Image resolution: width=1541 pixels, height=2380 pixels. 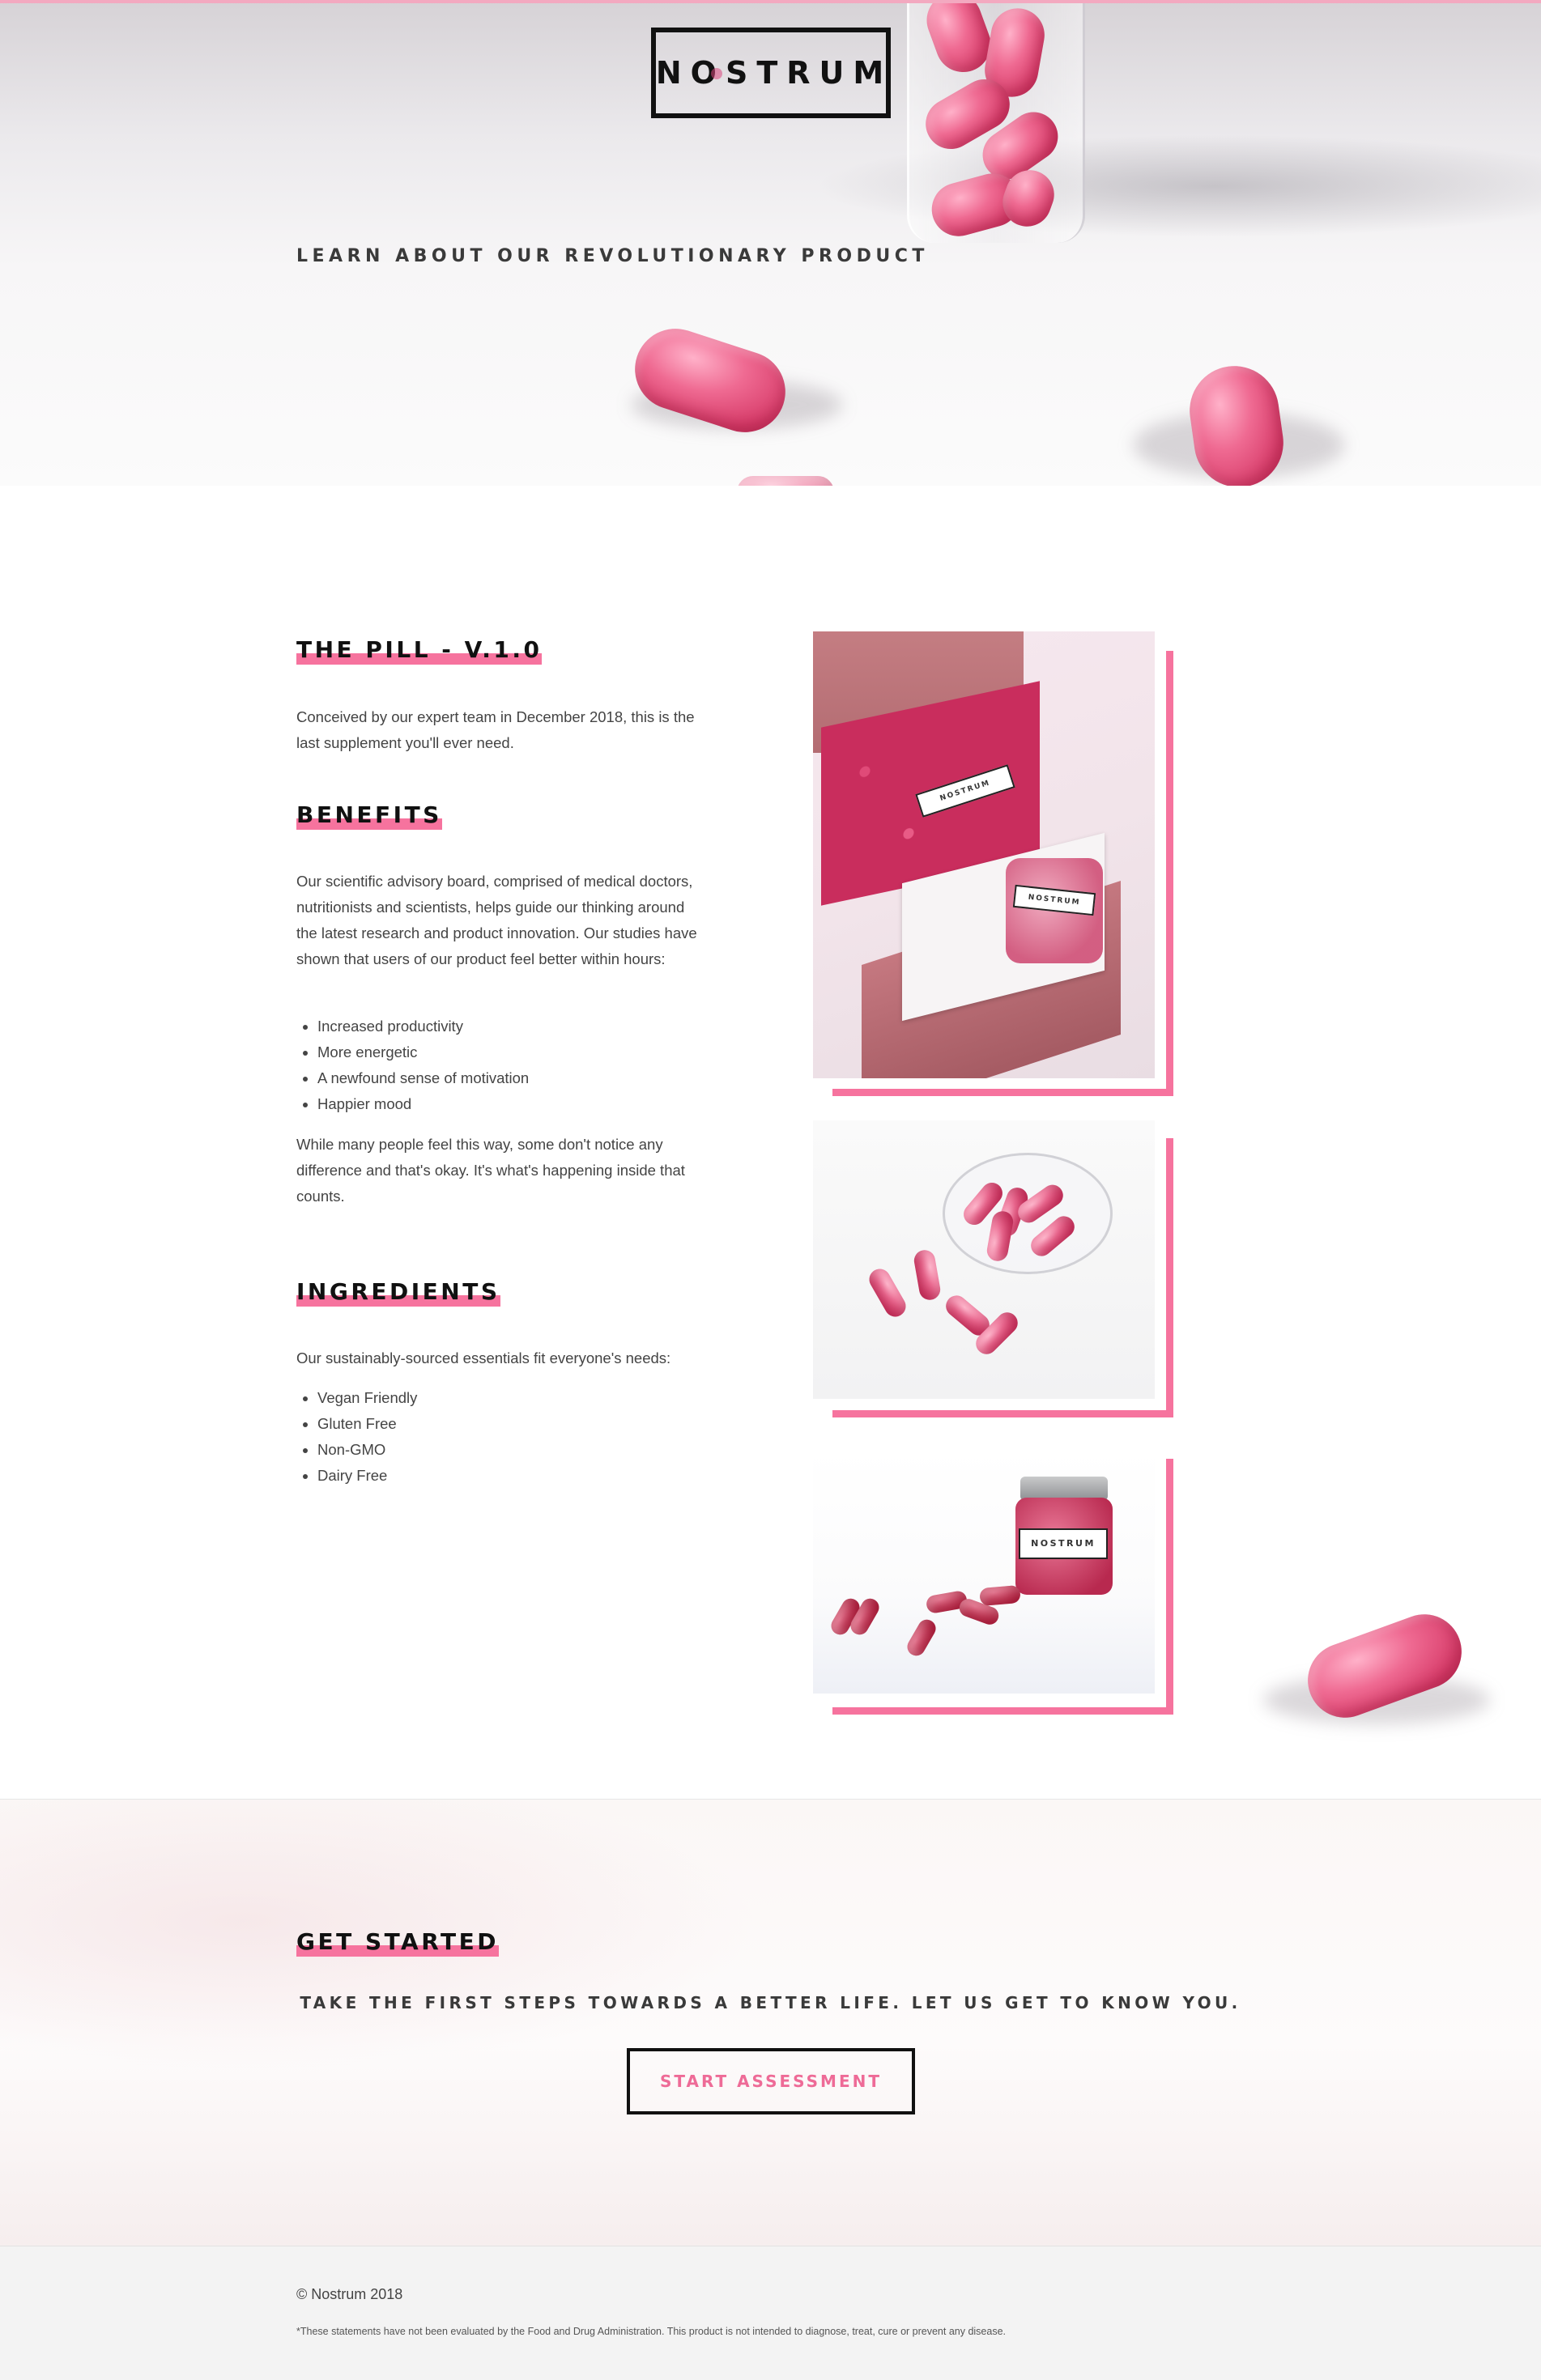 I want to click on start-assessment-button: START ASSESSMENT, so click(x=771, y=2081).